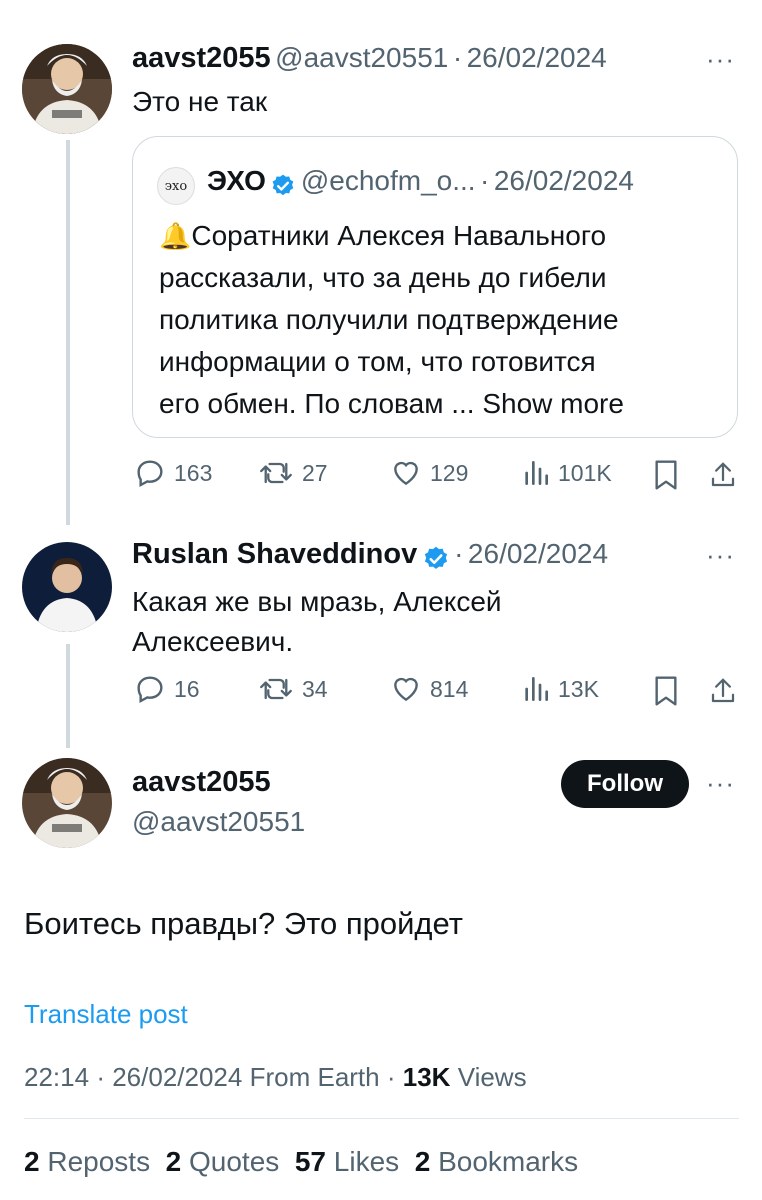  I want to click on avatar-aavst2055, so click(67, 89).